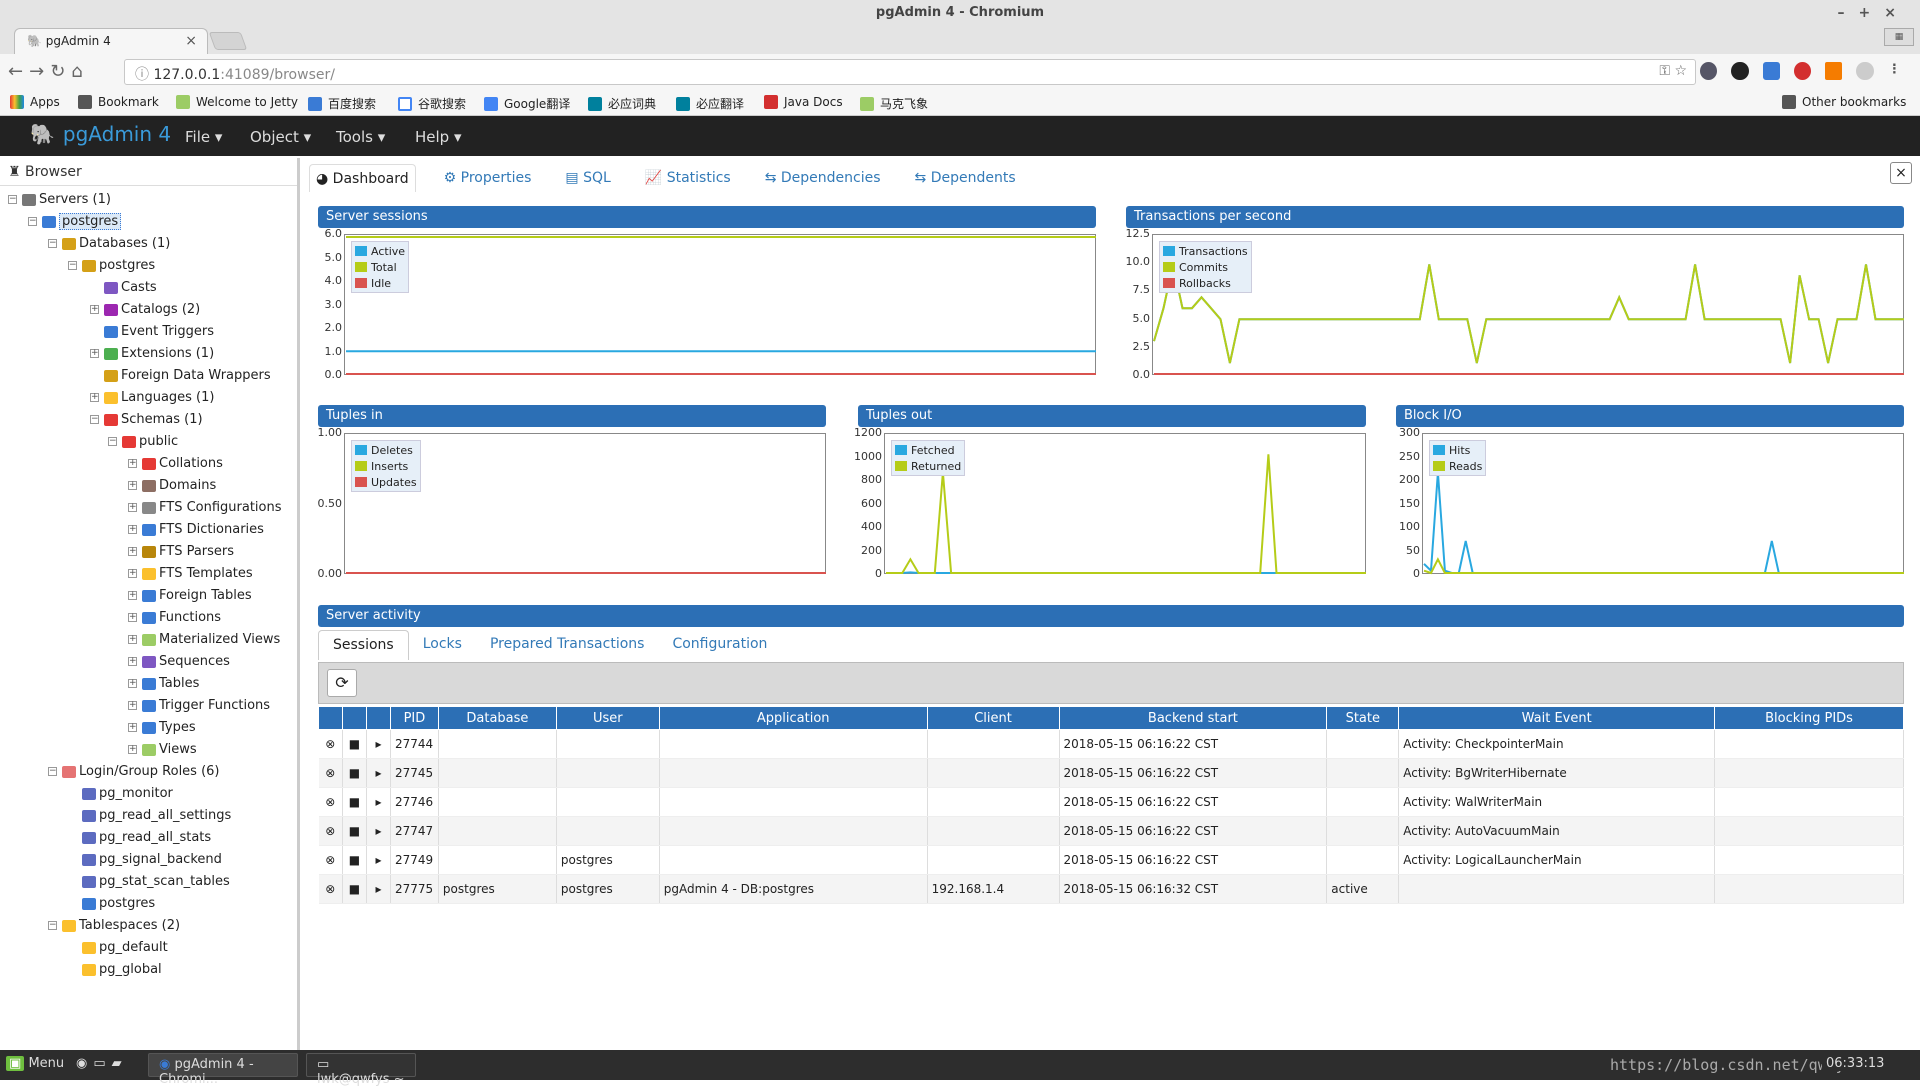  What do you see at coordinates (39, 71) in the screenshot?
I see `forward-icon: →` at bounding box center [39, 71].